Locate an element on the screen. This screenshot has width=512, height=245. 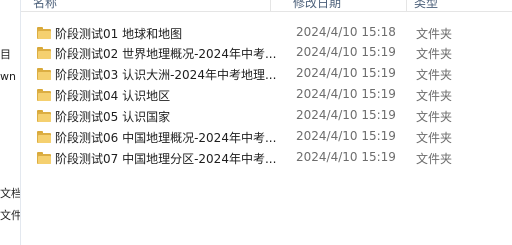
nav-item-3: 文档 is located at coordinates (10, 193).